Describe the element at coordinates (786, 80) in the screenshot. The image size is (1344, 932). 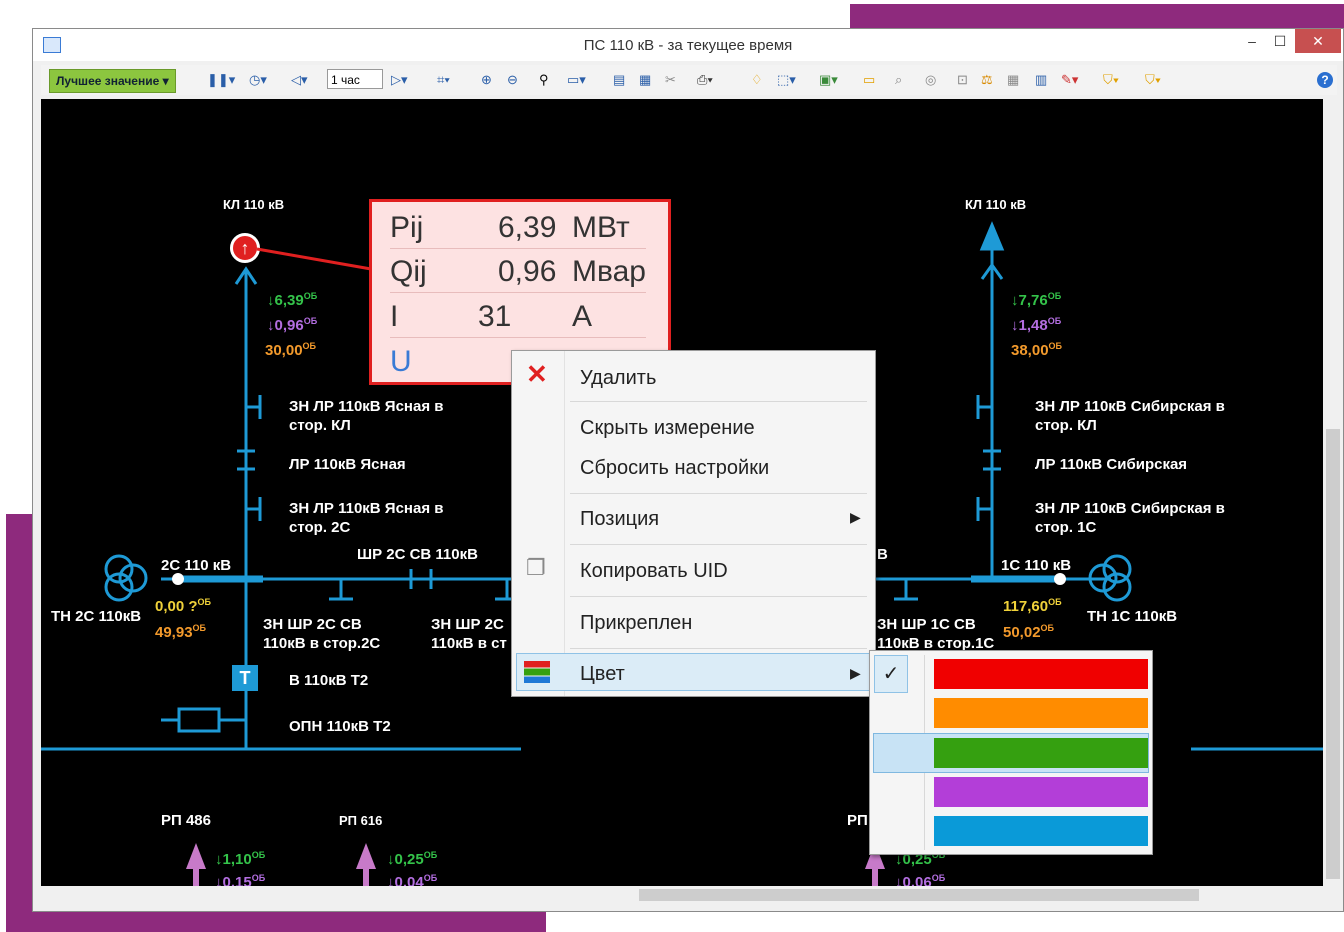
I see `frame-icon: ⬚▾` at that location.